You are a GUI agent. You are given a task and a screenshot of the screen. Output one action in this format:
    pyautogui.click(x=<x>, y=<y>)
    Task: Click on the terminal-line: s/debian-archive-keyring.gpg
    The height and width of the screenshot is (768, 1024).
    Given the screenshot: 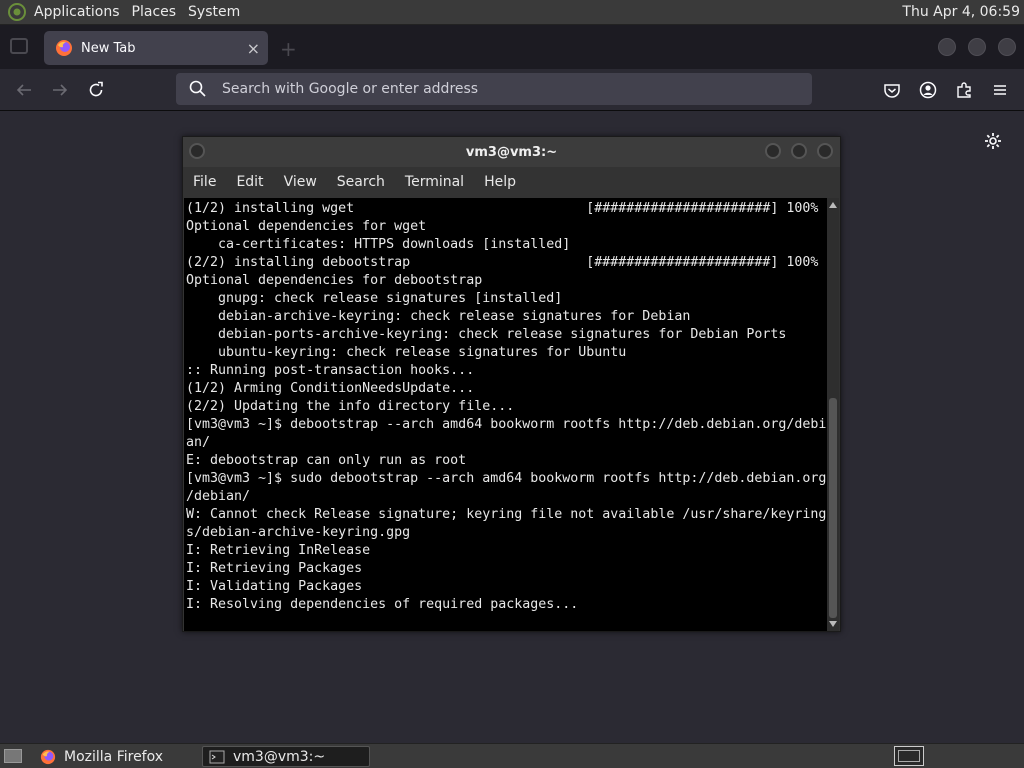 What is the action you would take?
    pyautogui.click(x=298, y=532)
    